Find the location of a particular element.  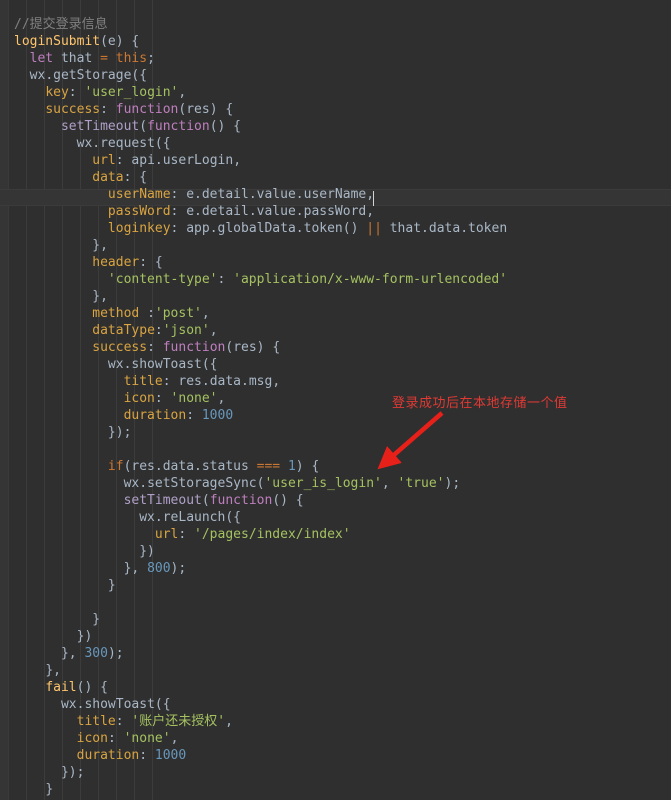

code-line: key: 'user_login', is located at coordinates (116, 92).